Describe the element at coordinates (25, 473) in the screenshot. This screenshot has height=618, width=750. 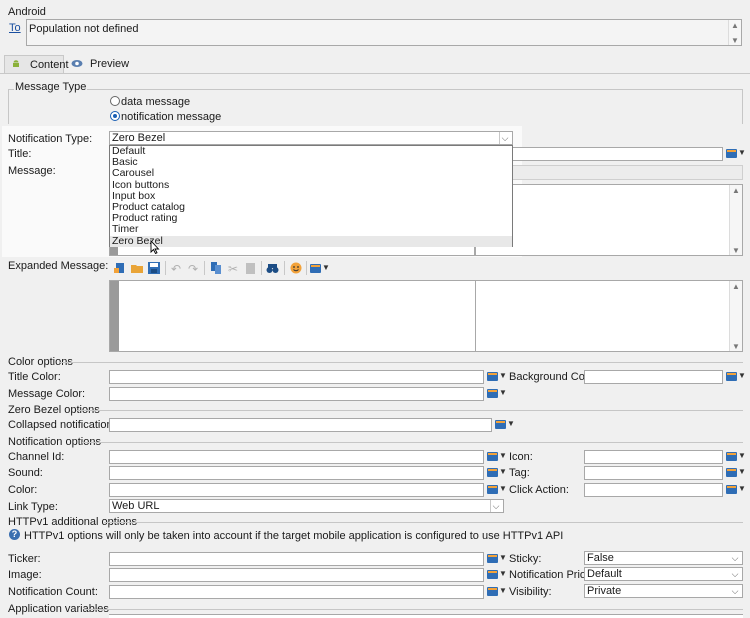
I see `sound-label: Sound:` at that location.